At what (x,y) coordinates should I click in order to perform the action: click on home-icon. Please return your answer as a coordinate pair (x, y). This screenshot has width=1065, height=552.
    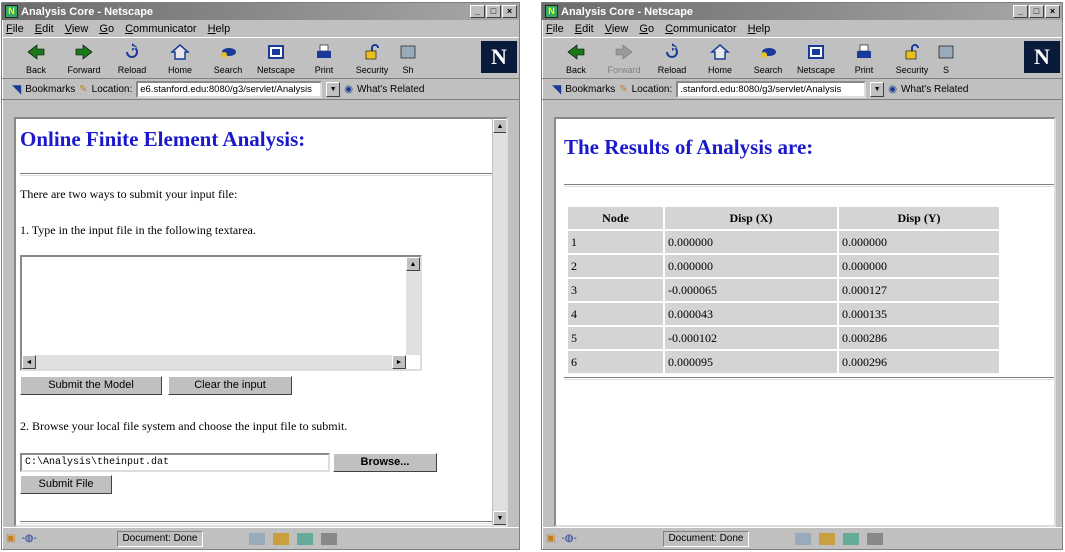
    Looking at the image, I should click on (180, 52).